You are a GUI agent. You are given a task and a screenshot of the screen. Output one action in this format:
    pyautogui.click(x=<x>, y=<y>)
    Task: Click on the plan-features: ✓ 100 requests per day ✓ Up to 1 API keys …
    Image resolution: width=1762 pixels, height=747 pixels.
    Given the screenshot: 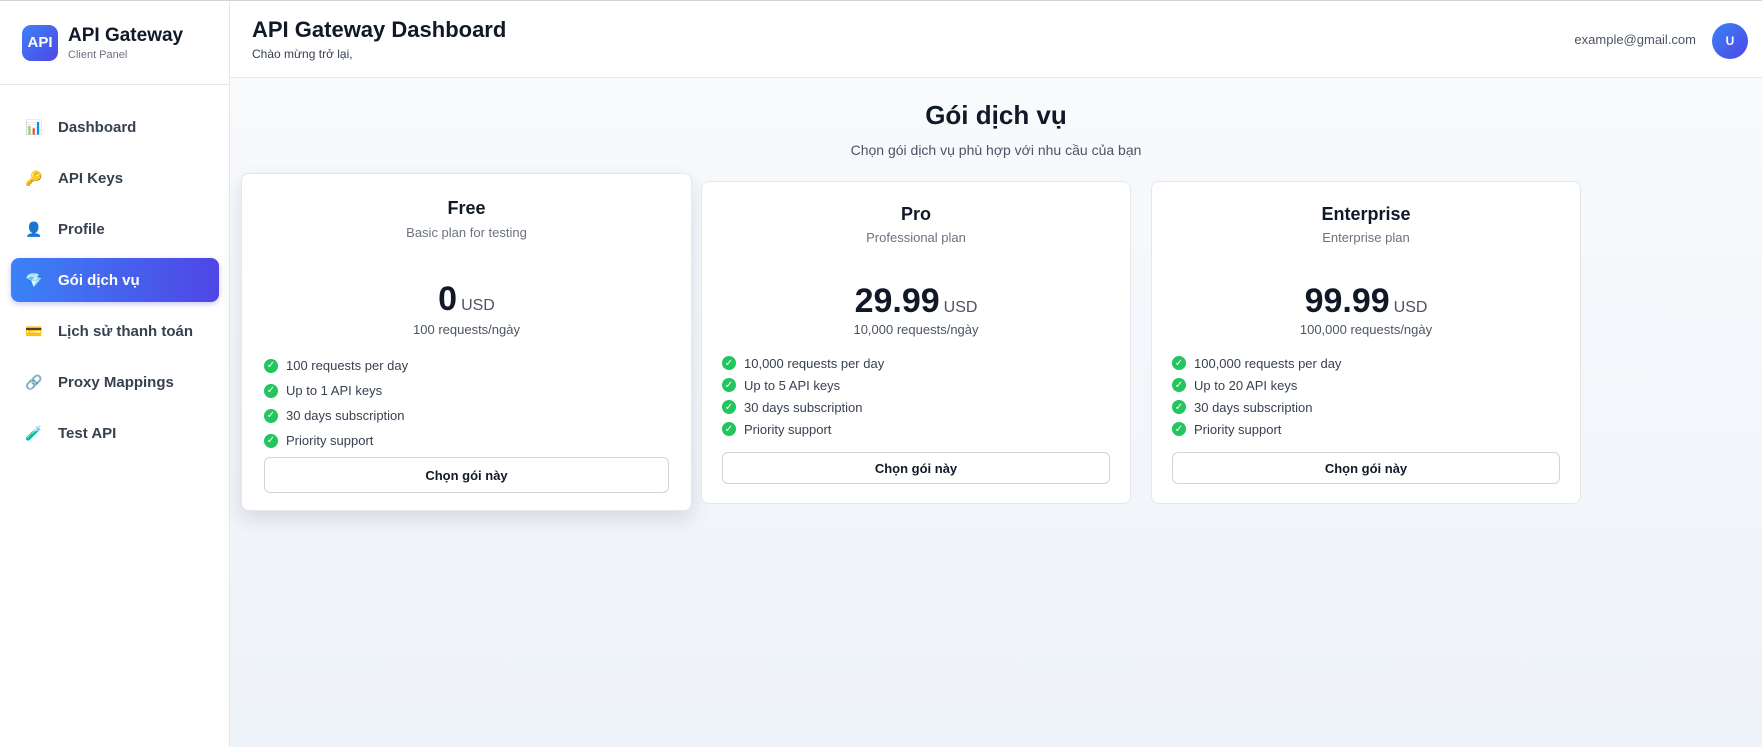 What is the action you would take?
    pyautogui.click(x=466, y=403)
    